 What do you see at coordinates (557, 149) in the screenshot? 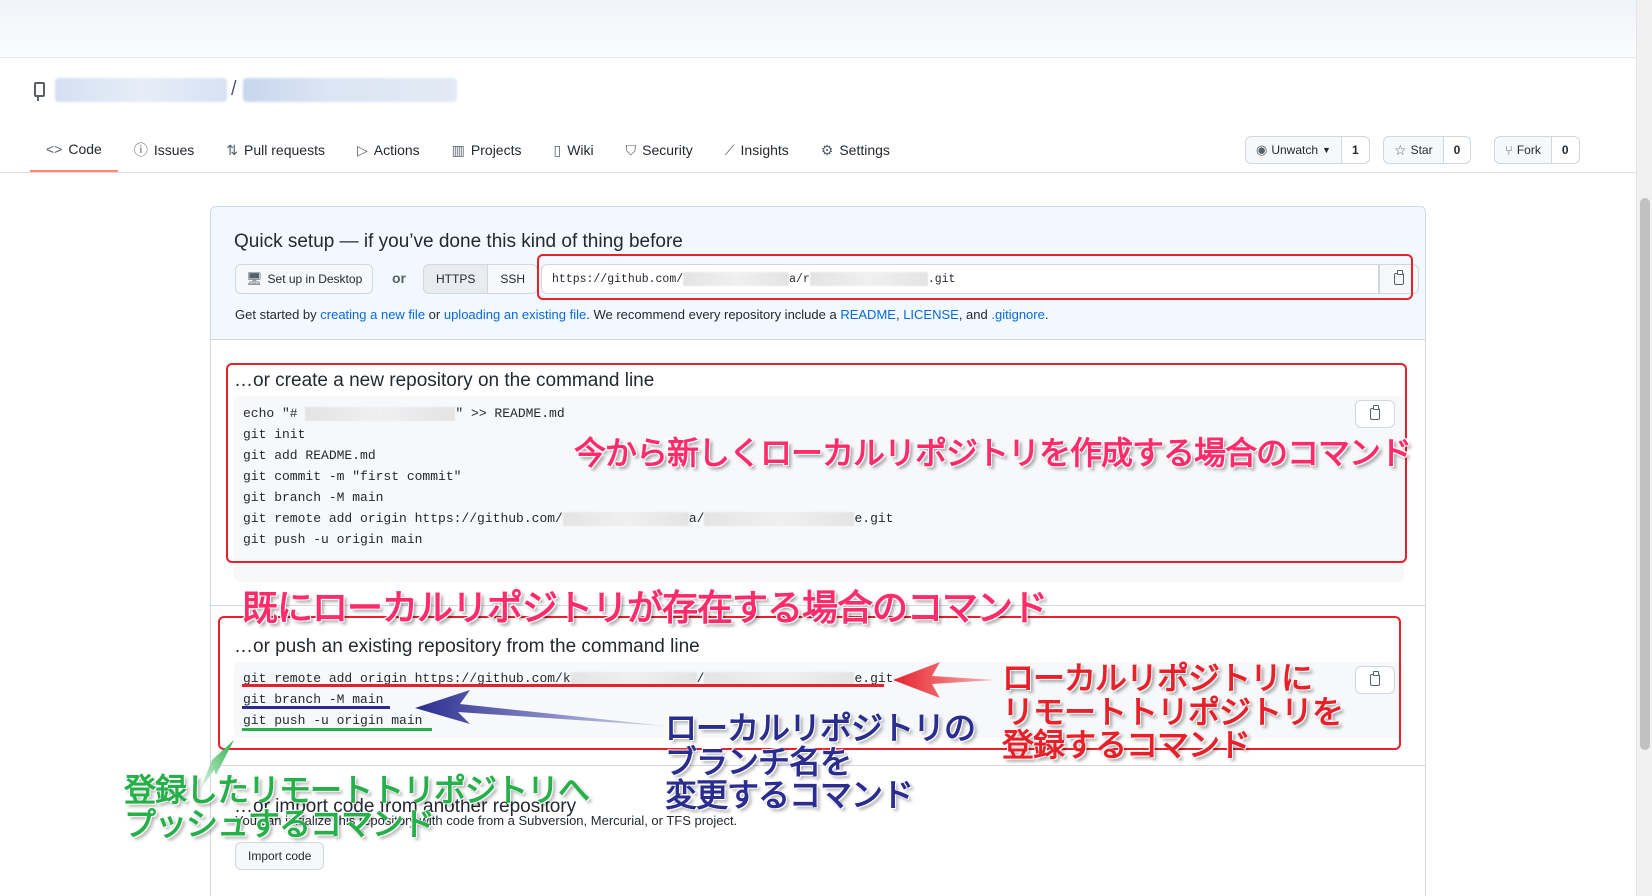
I see `book-icon: ▯` at bounding box center [557, 149].